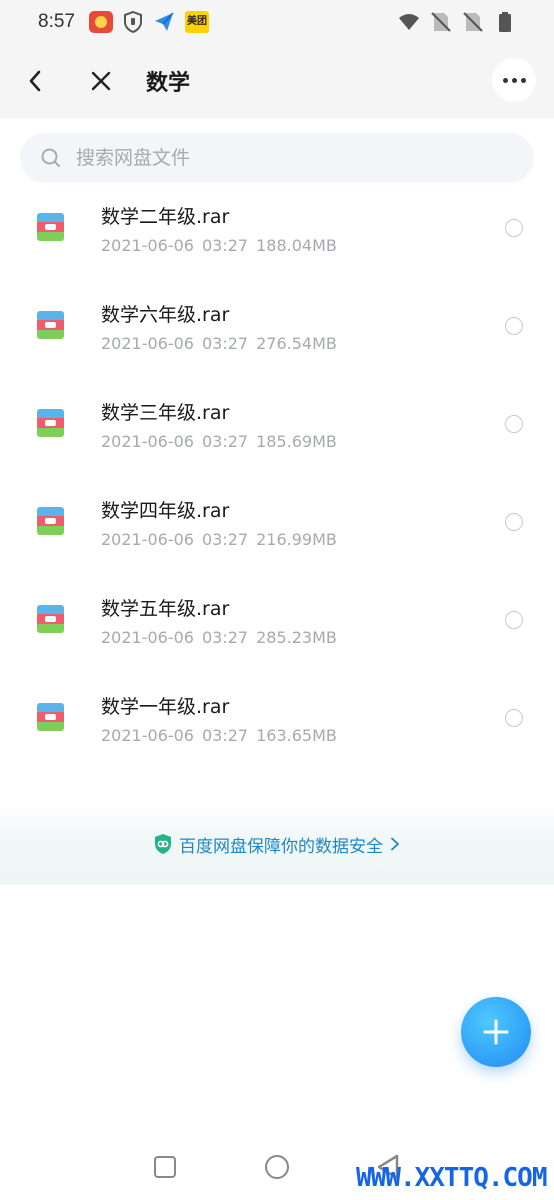 Image resolution: width=554 pixels, height=1200 pixels. Describe the element at coordinates (277, 333) in the screenshot. I see `file-row: 数学六年级.rar 2021-06-06 03:27 276.54MB` at that location.